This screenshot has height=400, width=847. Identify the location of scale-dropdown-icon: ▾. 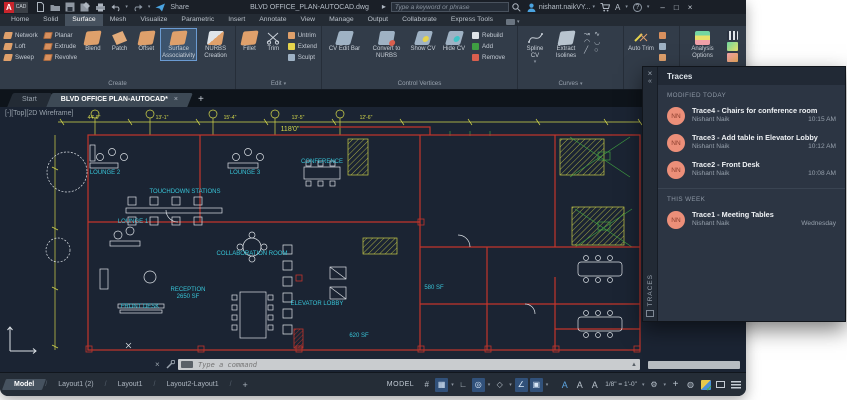
(643, 385).